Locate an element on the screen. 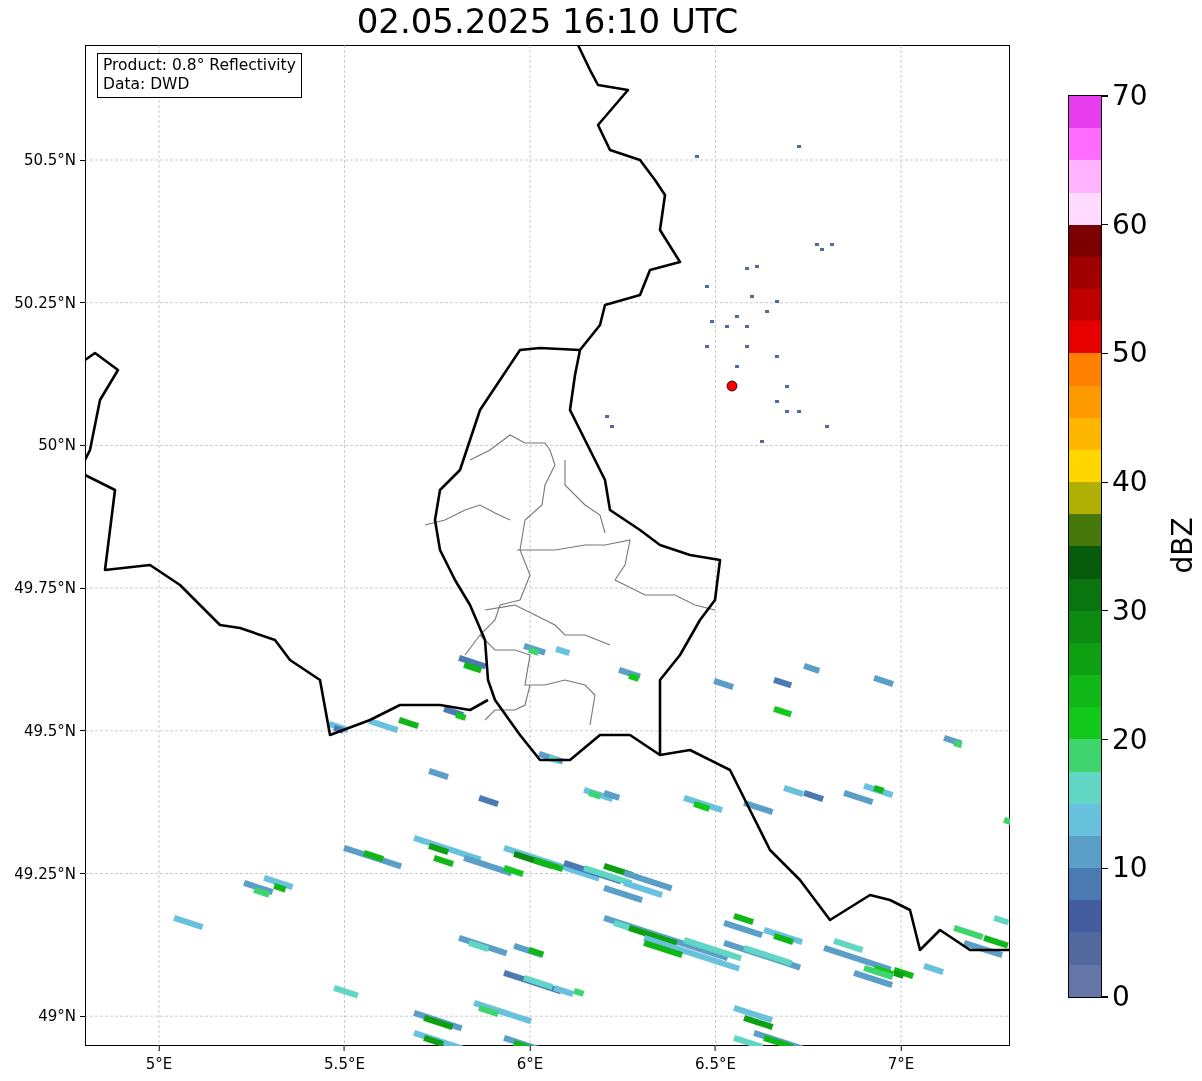  axis-tick-label: 5.5°E is located at coordinates (344, 1064).